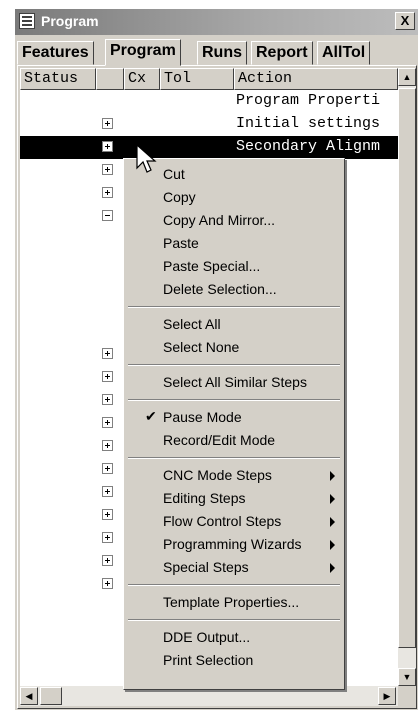 Image resolution: width=418 pixels, height=710 pixels. Describe the element at coordinates (107, 215) in the screenshot. I see `collapse-minus-icon` at that location.